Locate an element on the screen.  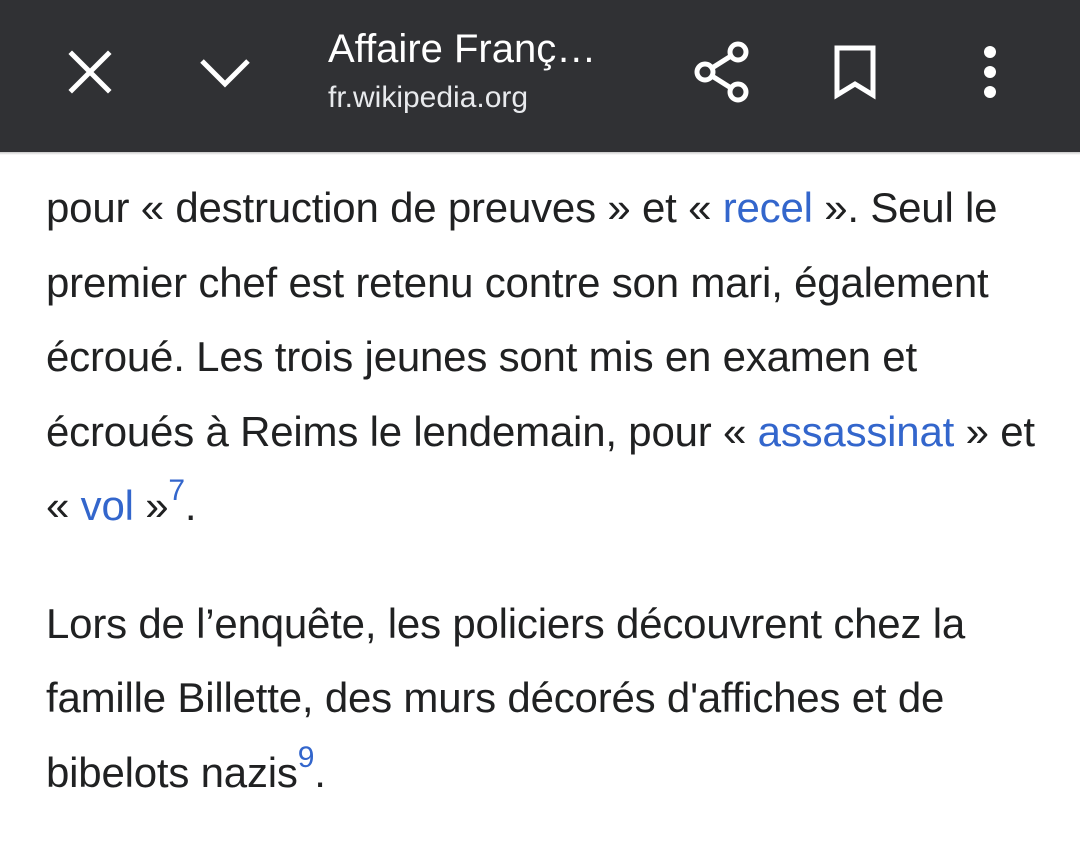
bookmark-icon is located at coordinates (855, 72).